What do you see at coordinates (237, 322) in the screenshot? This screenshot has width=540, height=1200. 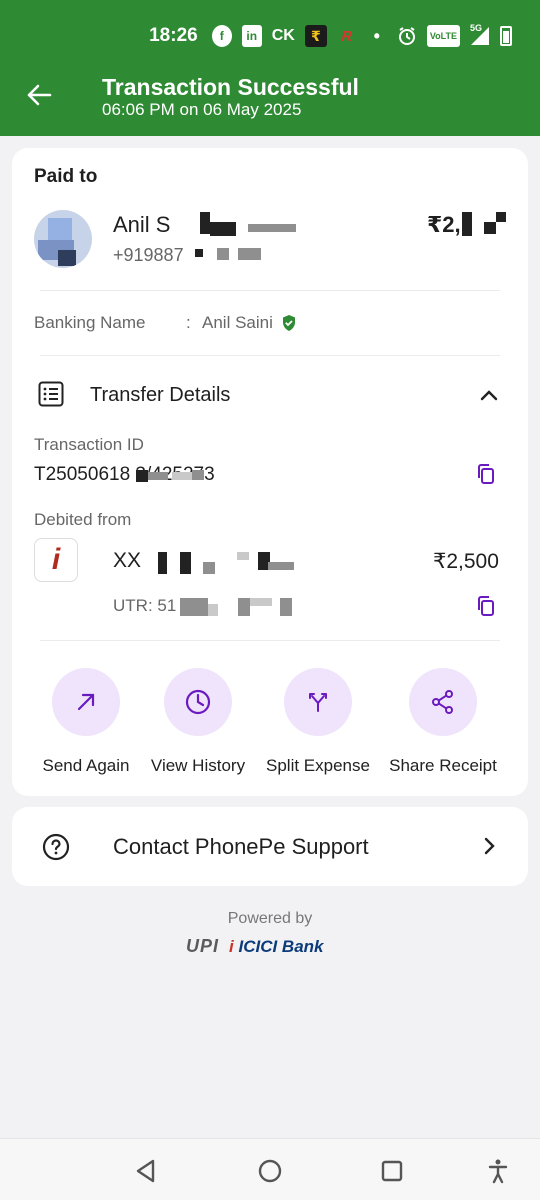 I see `banking-name-value: Anil Saini` at bounding box center [237, 322].